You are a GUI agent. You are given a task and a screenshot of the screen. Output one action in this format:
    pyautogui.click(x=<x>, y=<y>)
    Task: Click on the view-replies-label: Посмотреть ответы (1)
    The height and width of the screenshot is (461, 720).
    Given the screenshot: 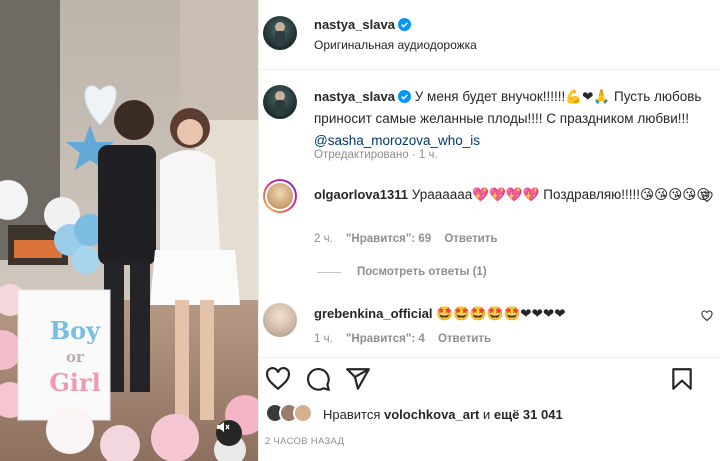 What is the action you would take?
    pyautogui.click(x=422, y=272)
    